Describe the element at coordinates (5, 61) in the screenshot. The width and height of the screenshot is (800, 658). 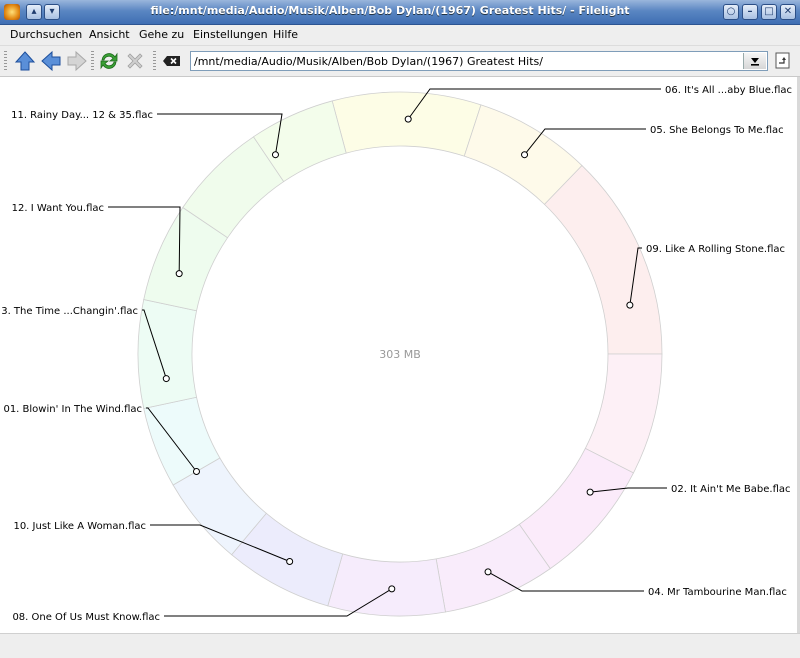
I see `toolbar-handle` at that location.